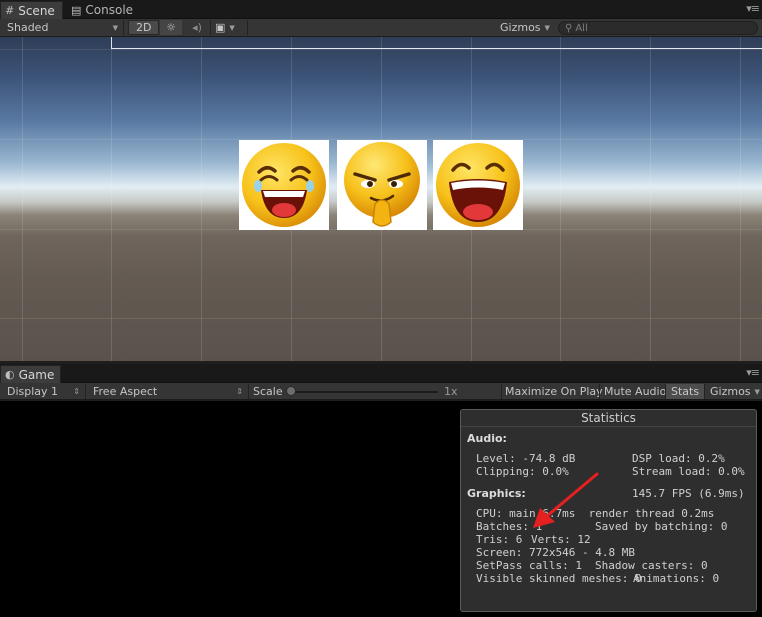 Image resolution: width=762 pixels, height=617 pixels. Describe the element at coordinates (554, 391) in the screenshot. I see `maximize-on-play-button: Maximize On Play` at that location.